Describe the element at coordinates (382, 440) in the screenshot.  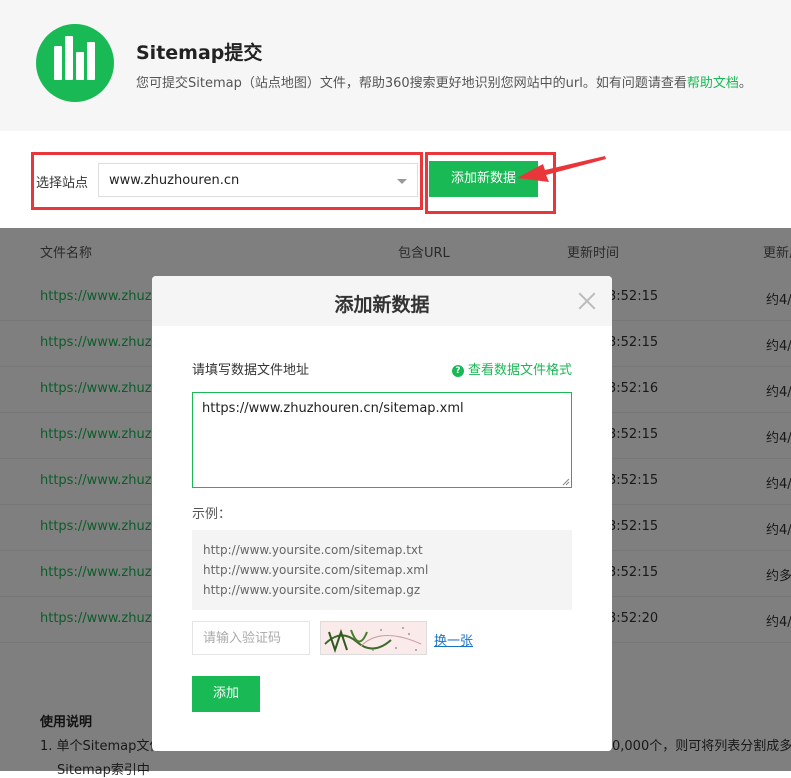
I see `url-textarea: https://www.zhuzhouren.cn/sitemap.xml` at that location.